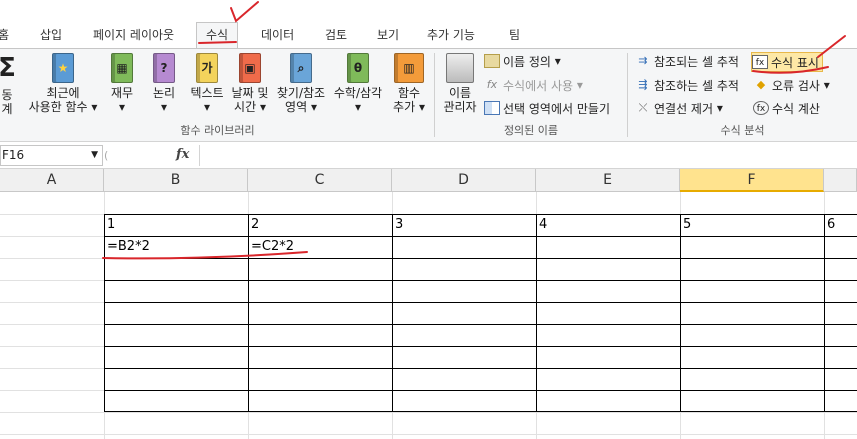 The width and height of the screenshot is (857, 439). I want to click on text-button: 가 텍스트 ▾, so click(207, 83).